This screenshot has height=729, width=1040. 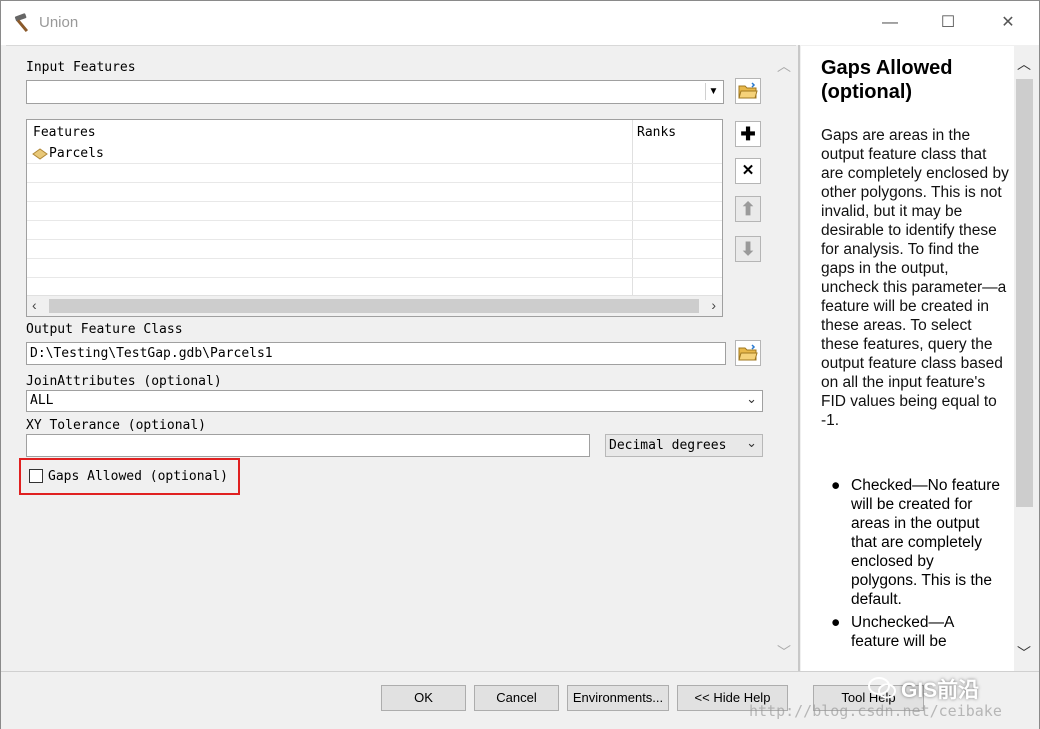 What do you see at coordinates (40, 154) in the screenshot?
I see `polygon-layer-icon` at bounding box center [40, 154].